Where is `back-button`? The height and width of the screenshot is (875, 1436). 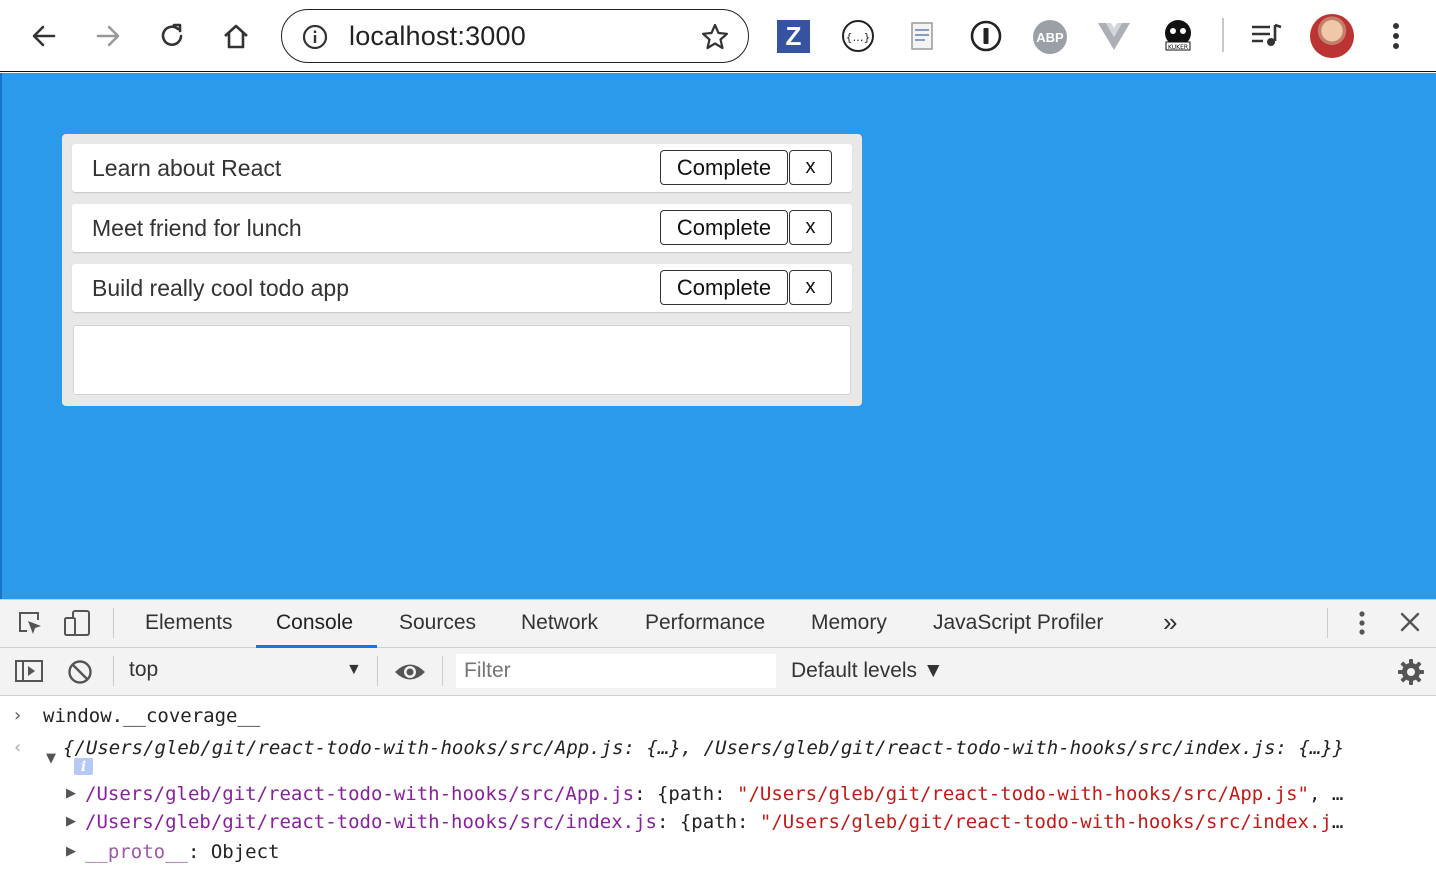
back-button is located at coordinates (44, 36).